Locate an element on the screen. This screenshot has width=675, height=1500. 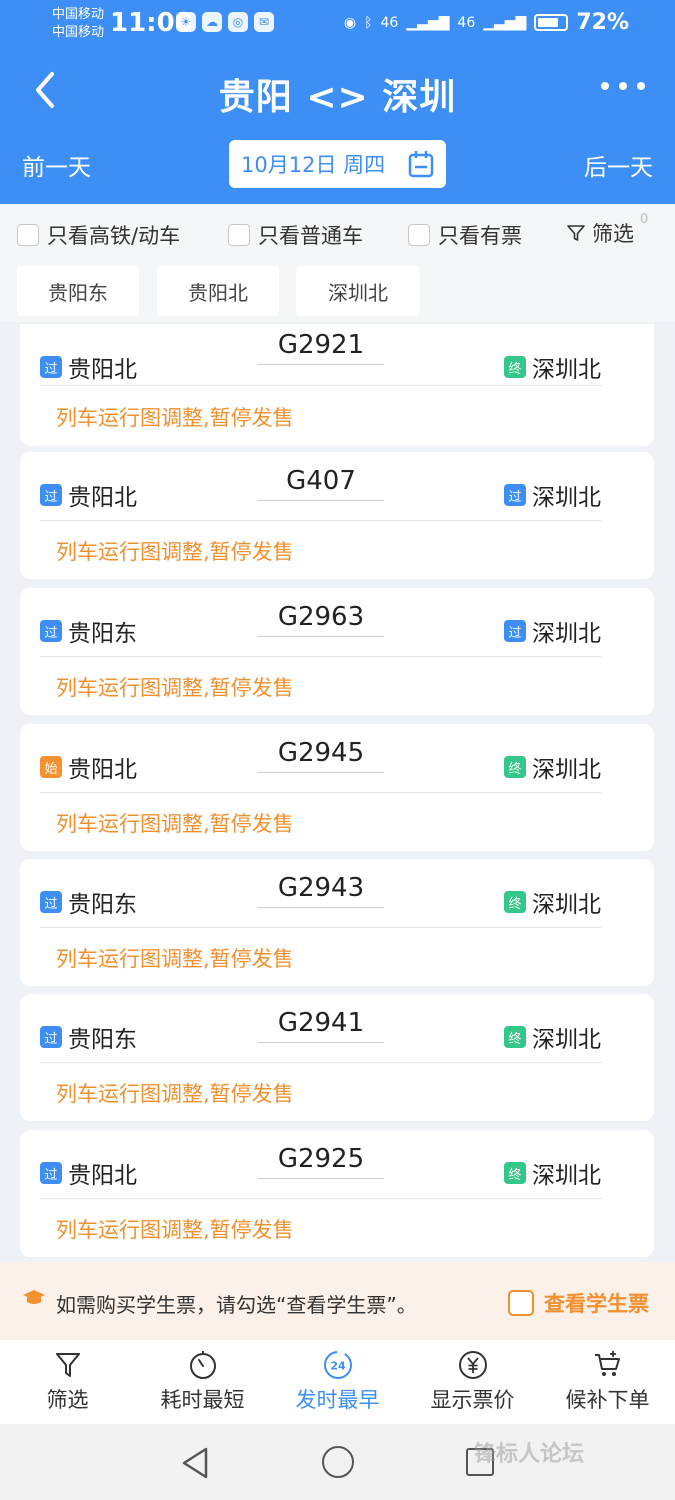
date-picker-button: 10月12日 周四 is located at coordinates (337, 164).